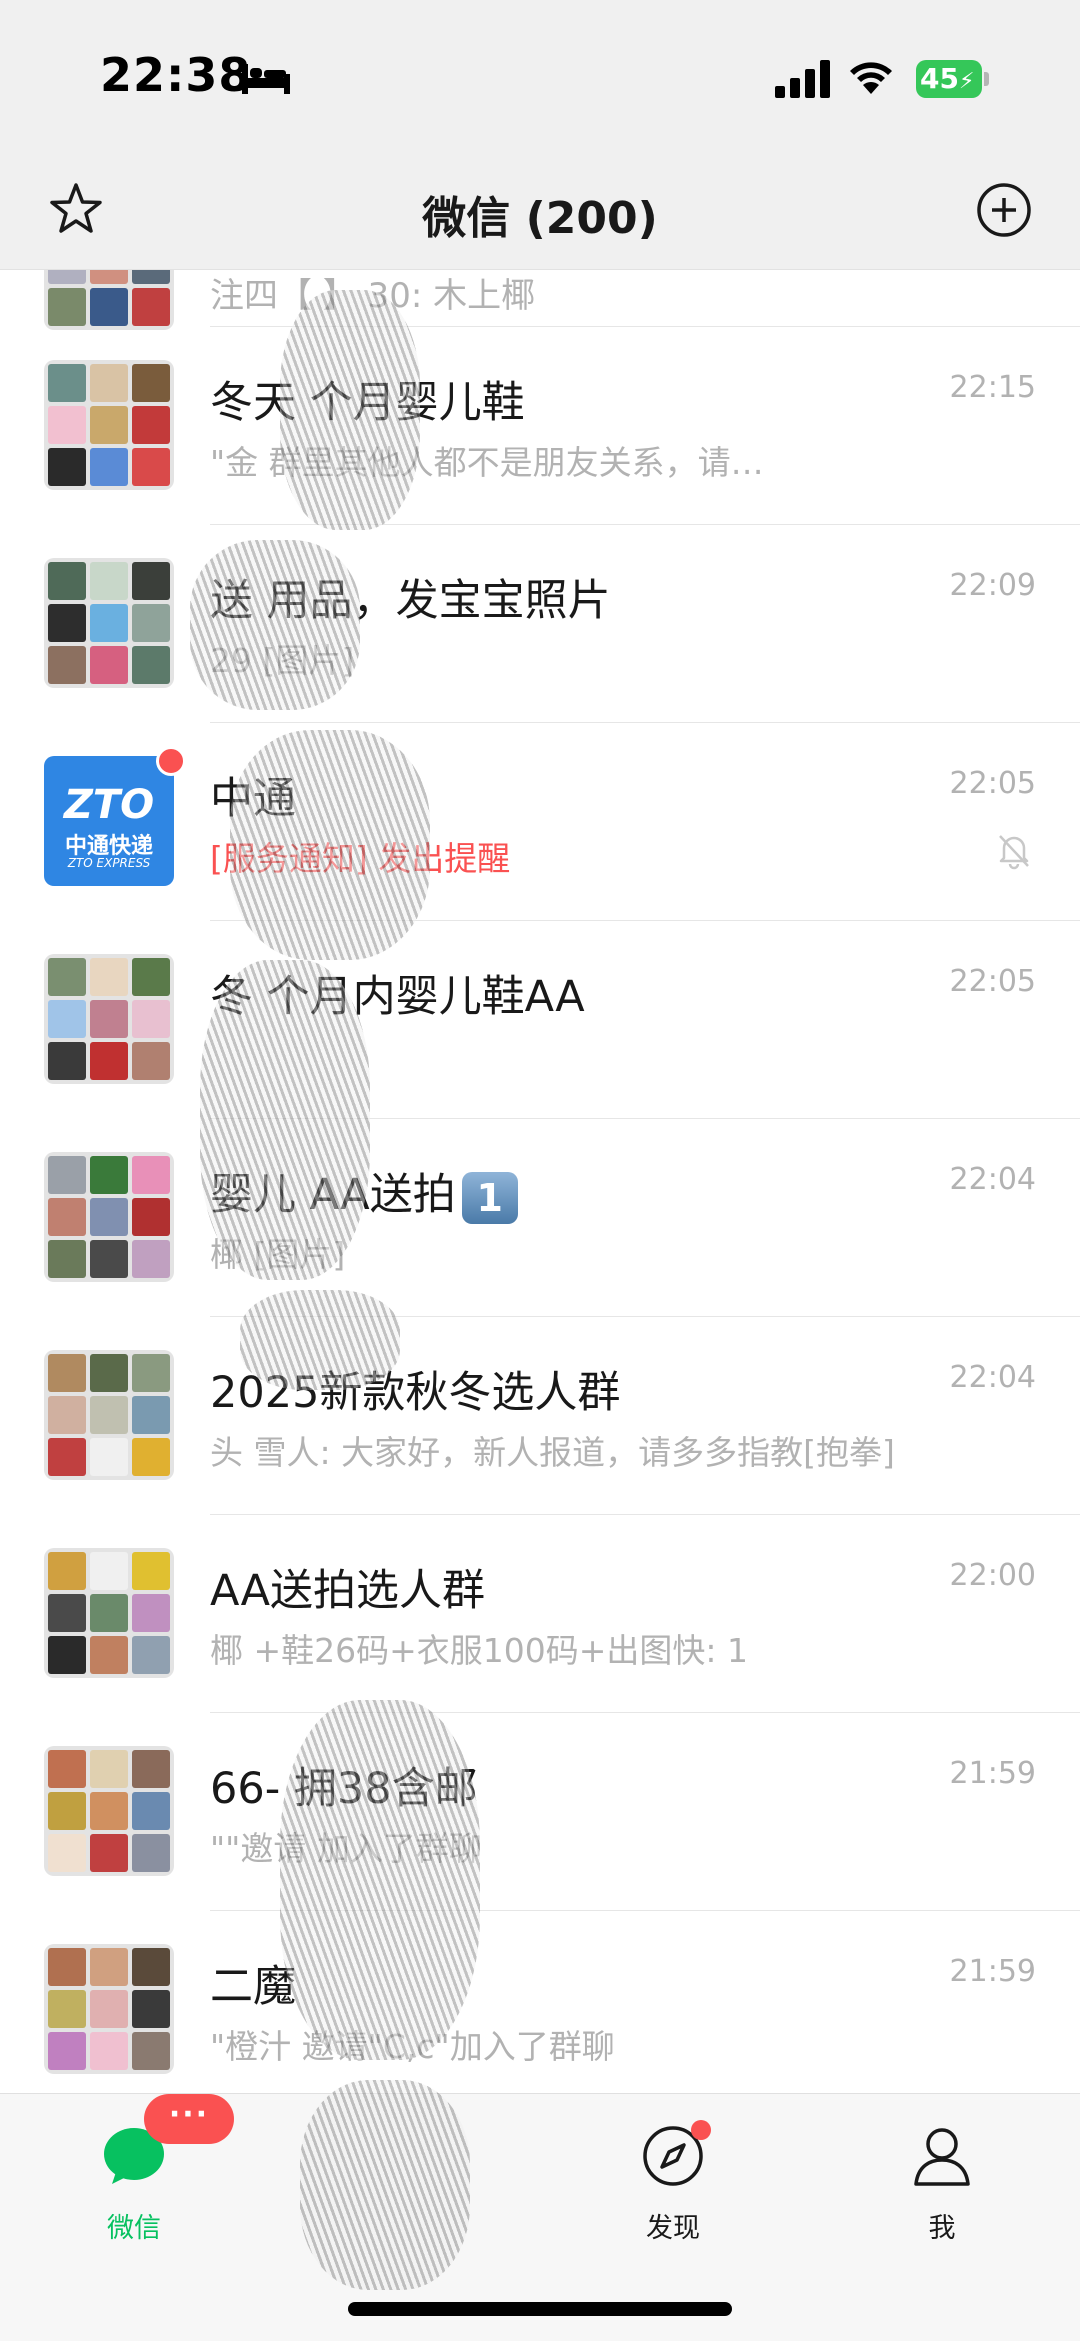 This screenshot has height=2341, width=1080. Describe the element at coordinates (144, 2174) in the screenshot. I see `tab-weixin: ··· 微信` at that location.